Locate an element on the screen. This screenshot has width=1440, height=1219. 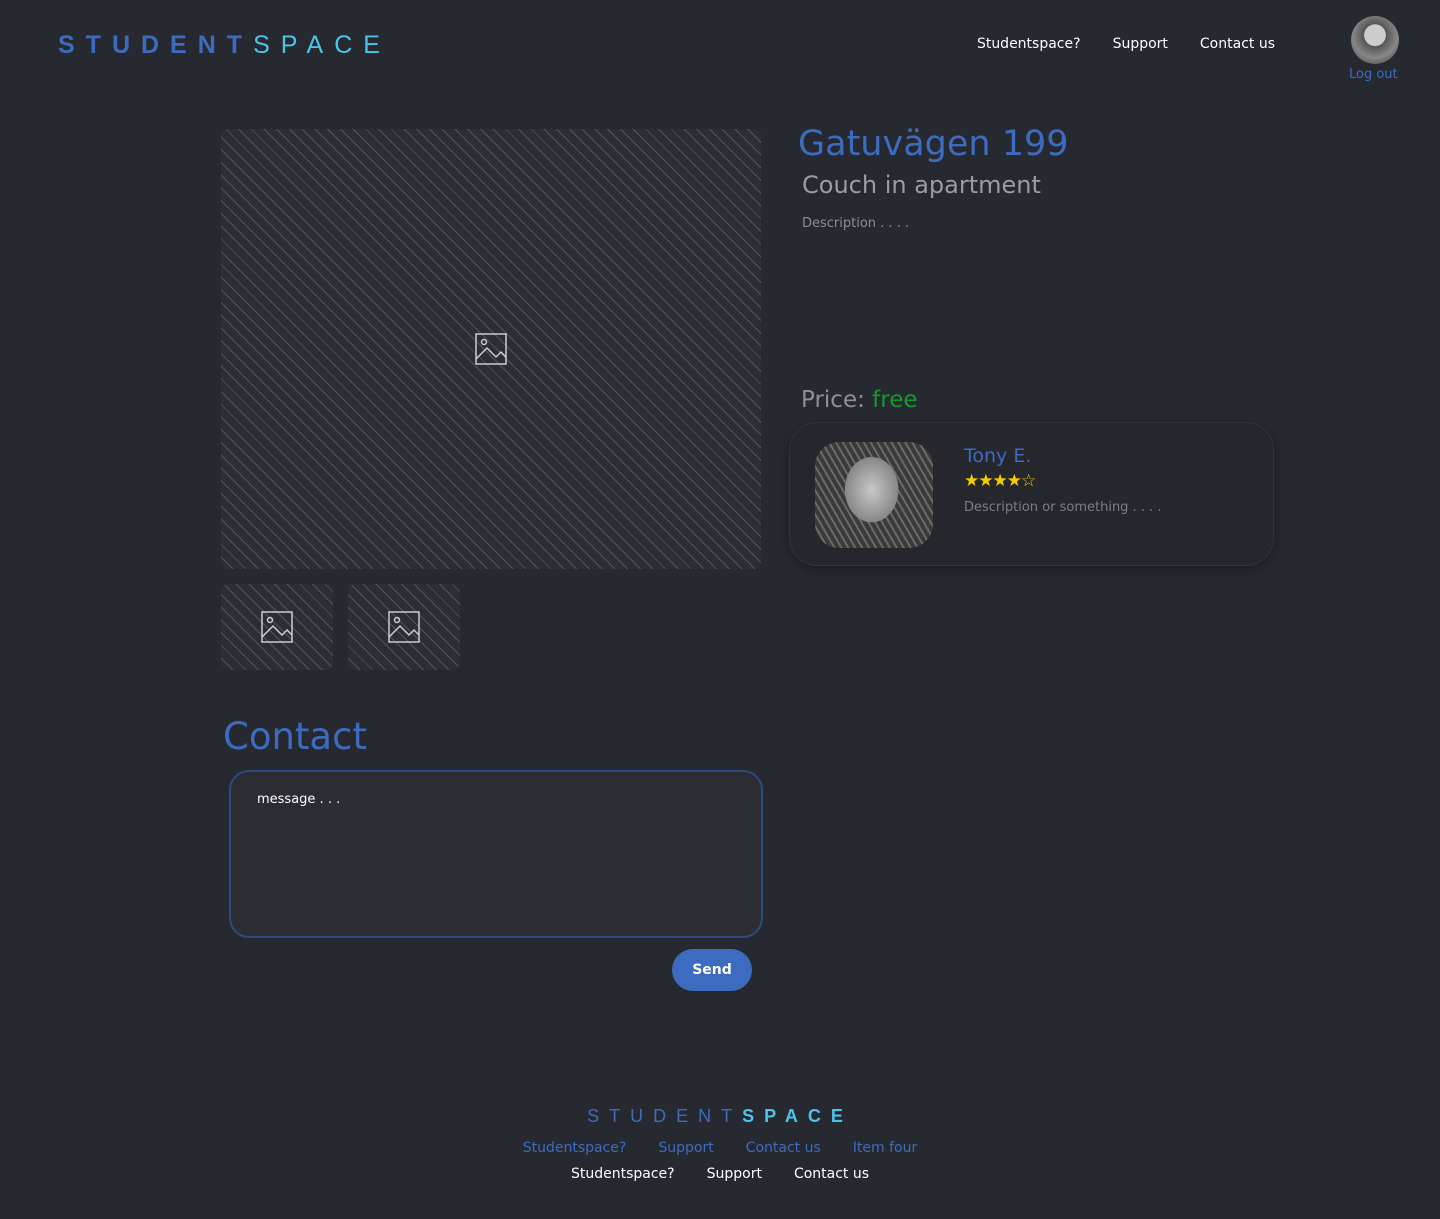
logo: STUDENTSPACE is located at coordinates (224, 45).